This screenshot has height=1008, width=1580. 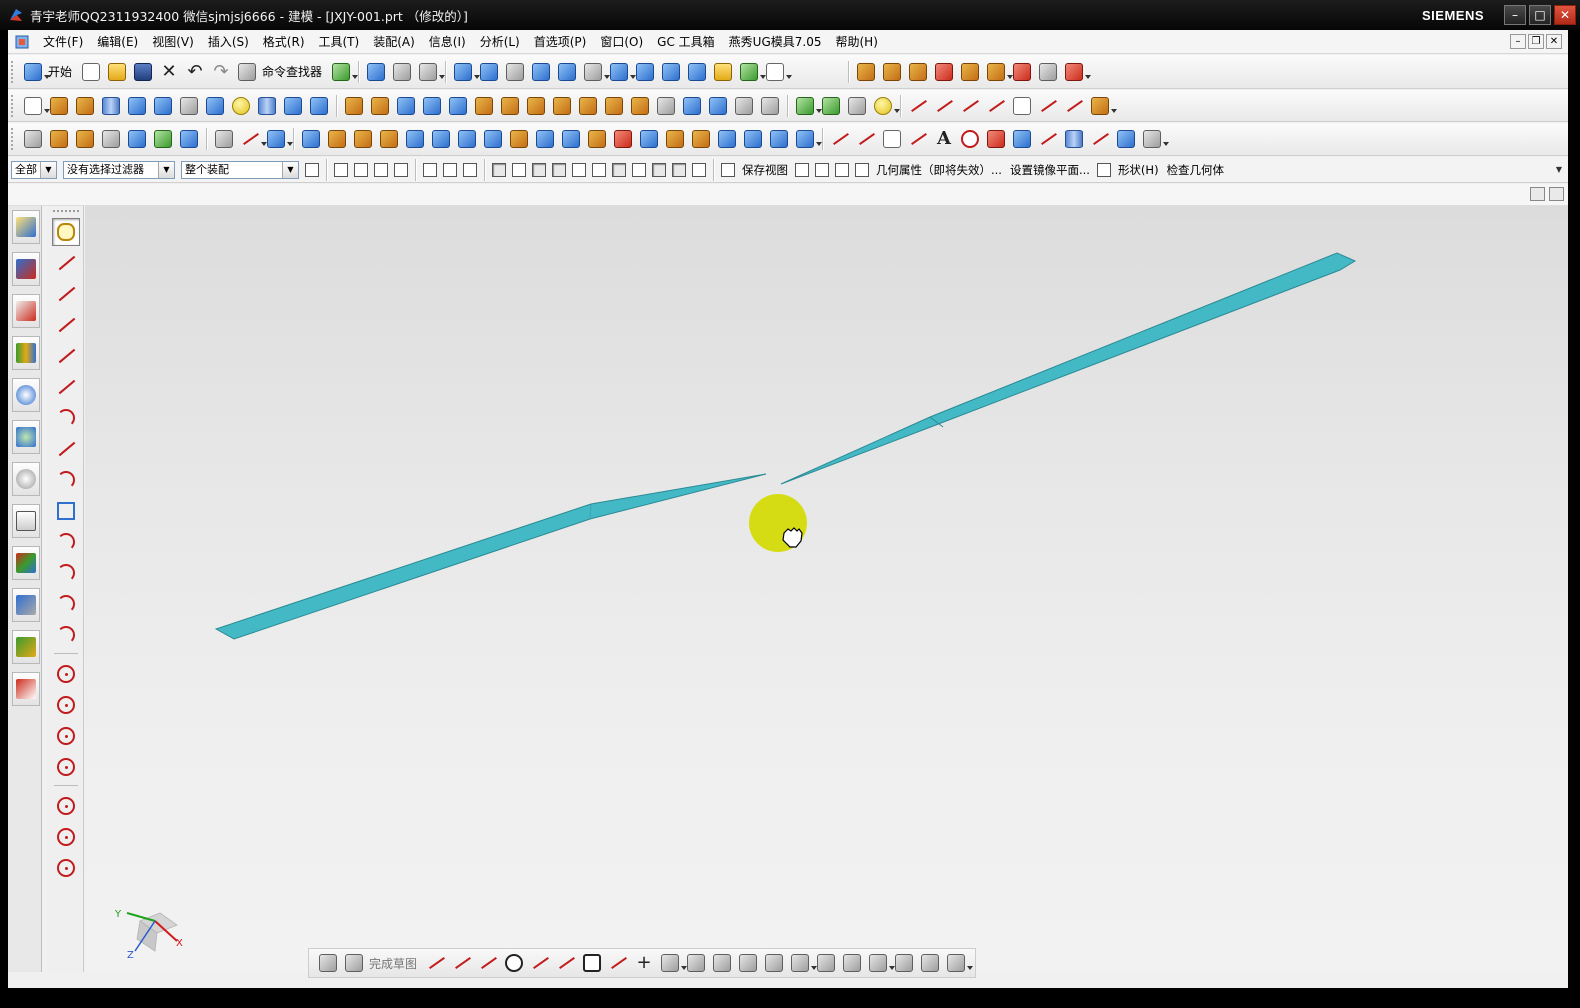 What do you see at coordinates (1540, 15) in the screenshot?
I see `maximize-button: □` at bounding box center [1540, 15].